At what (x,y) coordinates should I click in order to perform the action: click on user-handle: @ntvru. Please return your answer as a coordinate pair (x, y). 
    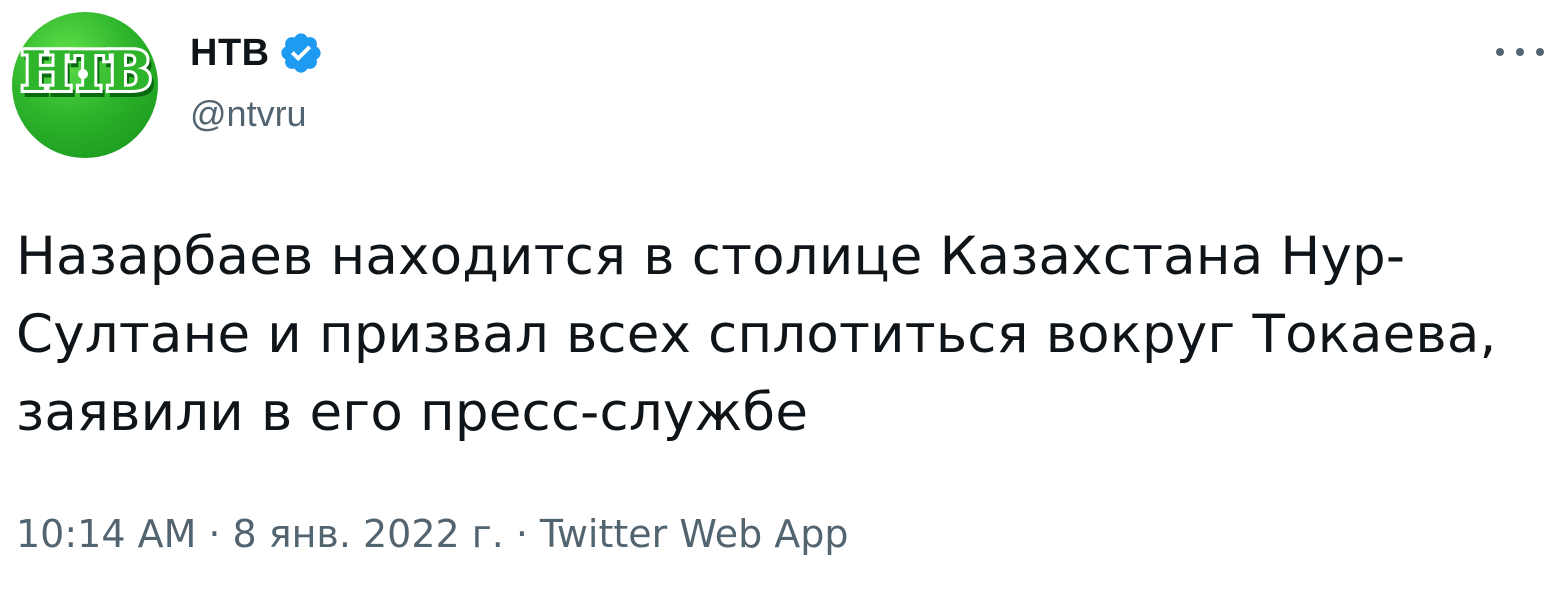
    Looking at the image, I should click on (248, 114).